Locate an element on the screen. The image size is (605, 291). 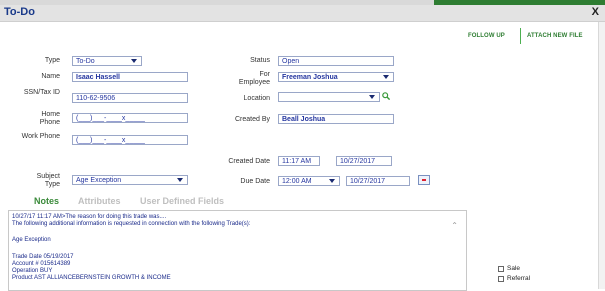
ssn-value: 110-62-9506 is located at coordinates (96, 98).